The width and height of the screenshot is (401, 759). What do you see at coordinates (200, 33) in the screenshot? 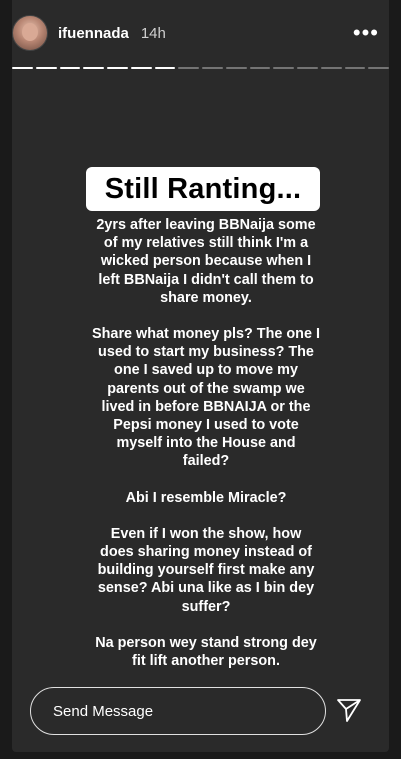
I see `story-header: ifuennada 14h •••` at bounding box center [200, 33].